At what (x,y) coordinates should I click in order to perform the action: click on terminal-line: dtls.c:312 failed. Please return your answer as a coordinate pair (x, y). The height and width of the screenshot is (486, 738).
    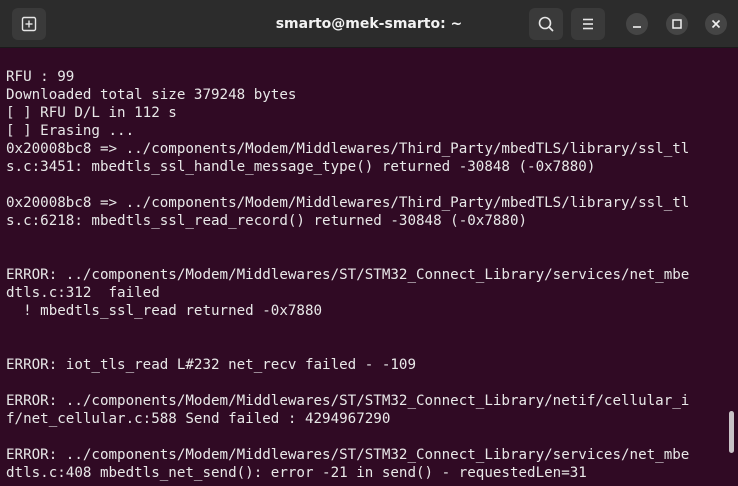
    Looking at the image, I should click on (83, 293).